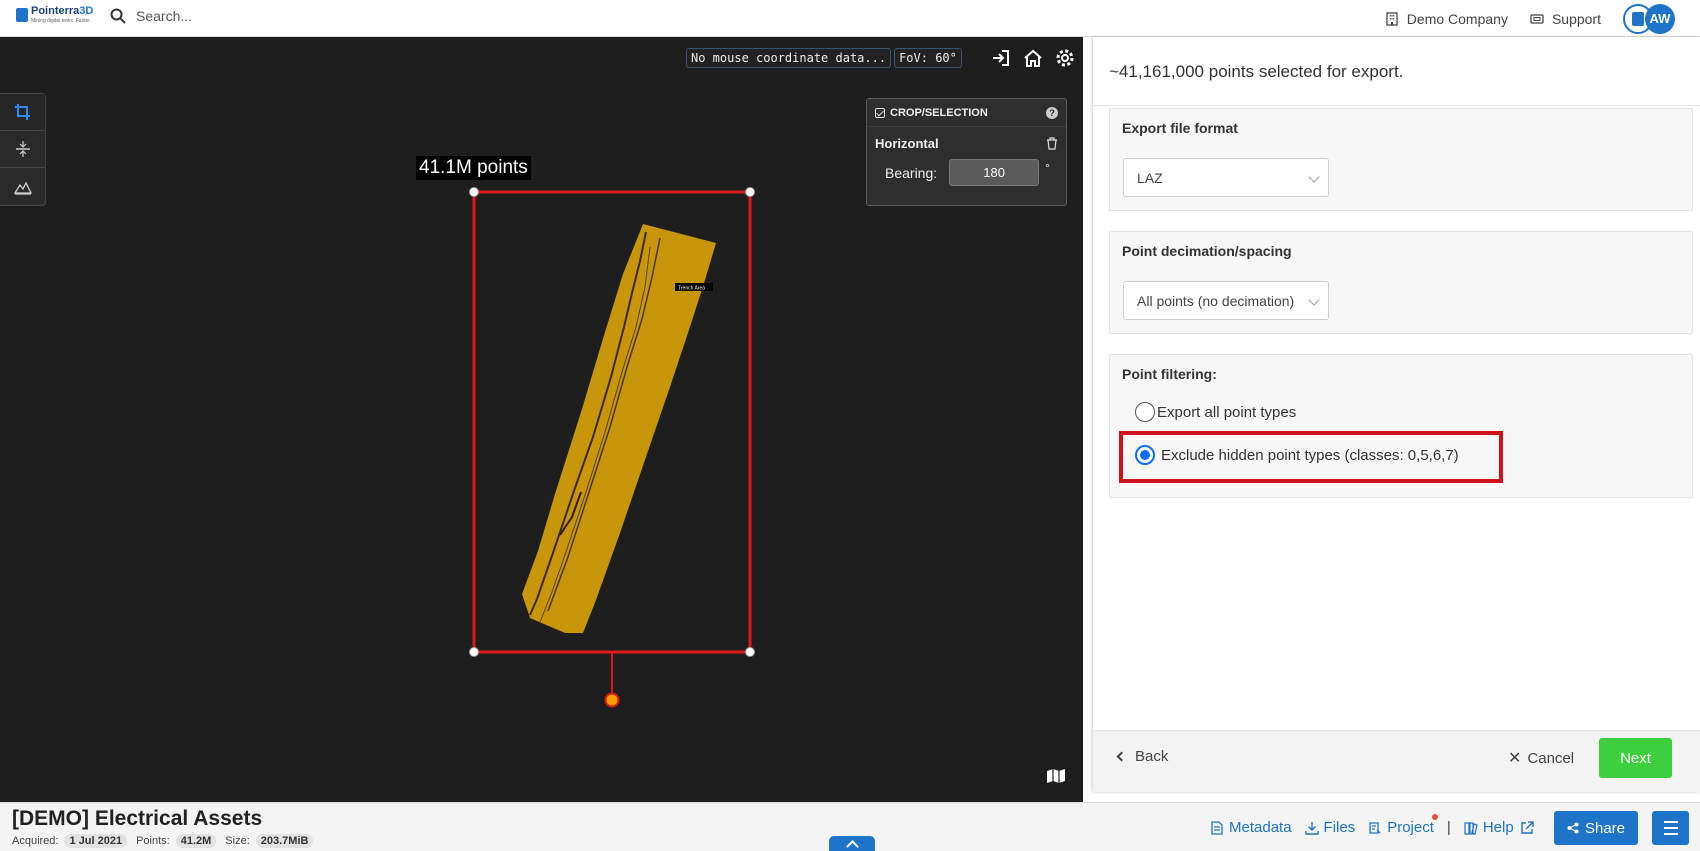 Image resolution: width=1700 pixels, height=851 pixels. I want to click on logo-tagline: Mining digital twins. Faster., so click(61, 21).